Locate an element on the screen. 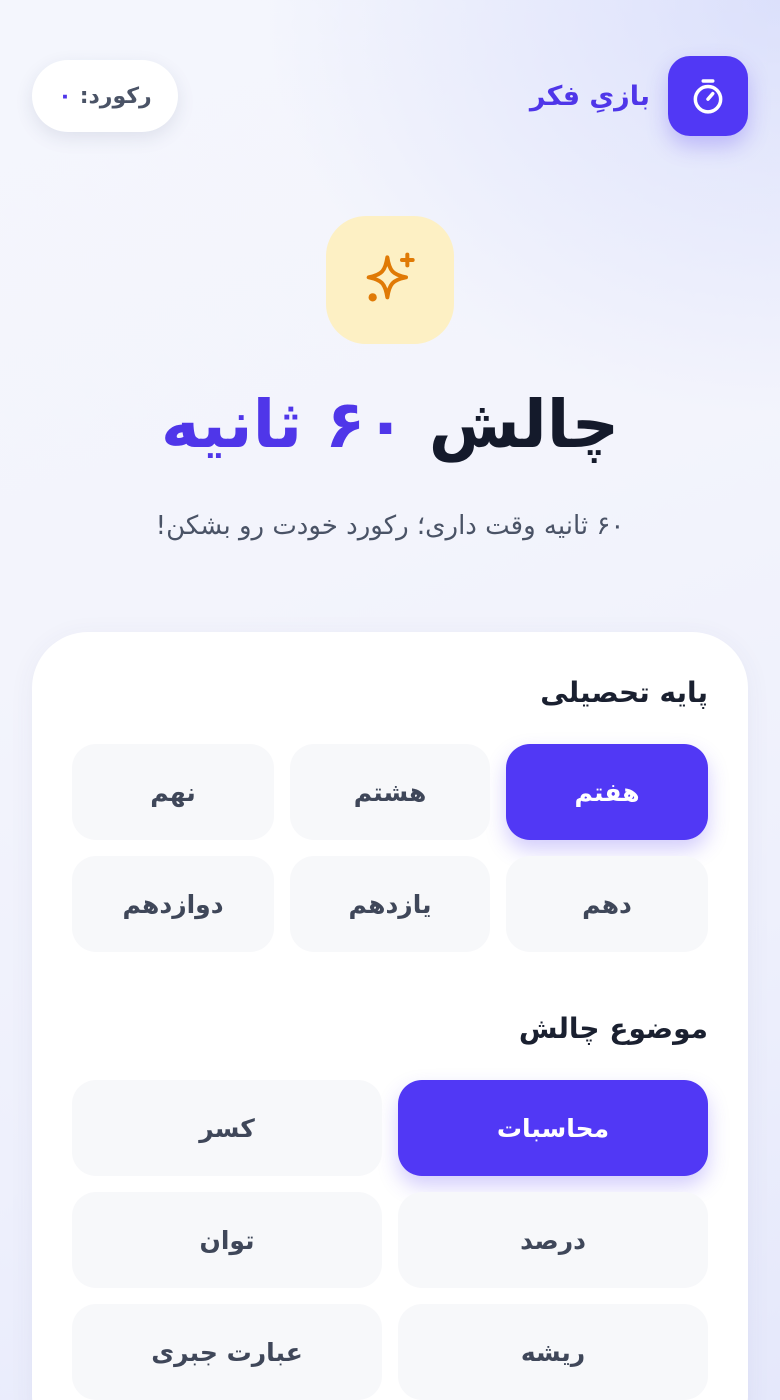 The image size is (780, 1400). topic-option-percent: درصد is located at coordinates (553, 1240).